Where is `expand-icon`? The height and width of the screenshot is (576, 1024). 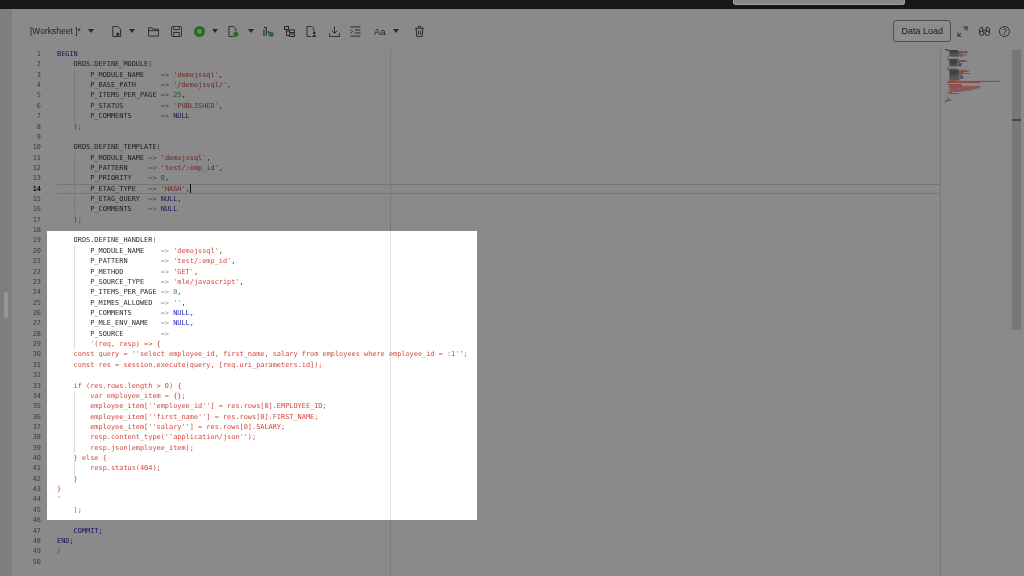
expand-icon is located at coordinates (962, 31).